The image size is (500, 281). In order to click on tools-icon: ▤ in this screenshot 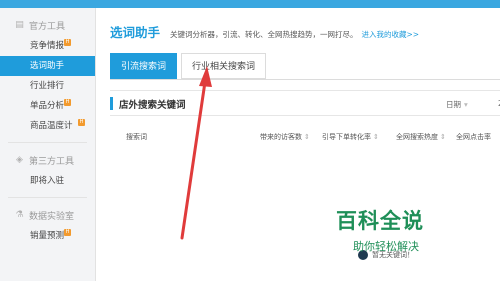, I will do `click(19, 25)`.